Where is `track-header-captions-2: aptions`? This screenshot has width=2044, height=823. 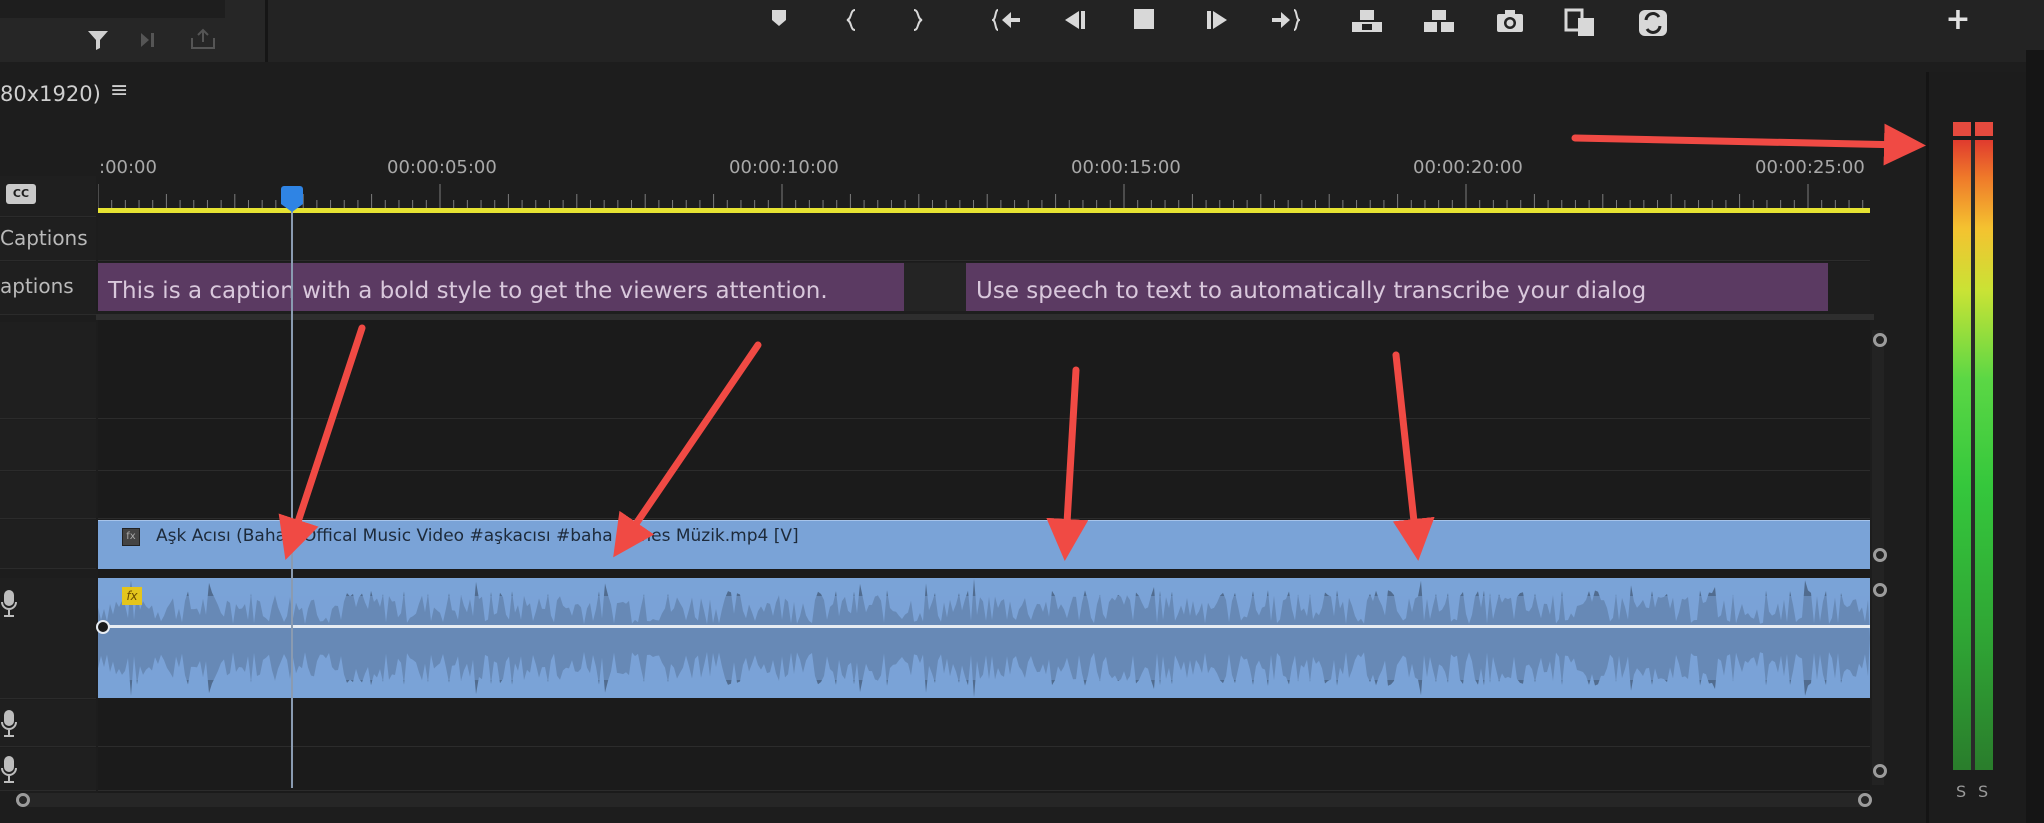 track-header-captions-2: aptions is located at coordinates (48, 288).